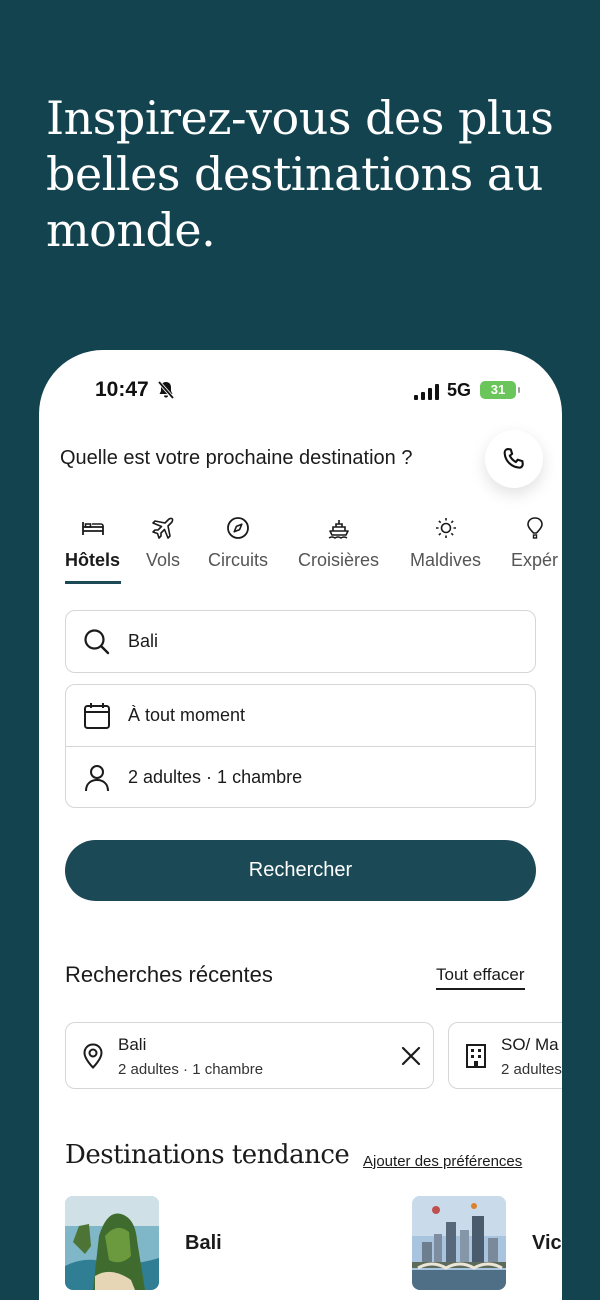  Describe the element at coordinates (163, 543) in the screenshot. I see `tab-flights: Vols` at that location.